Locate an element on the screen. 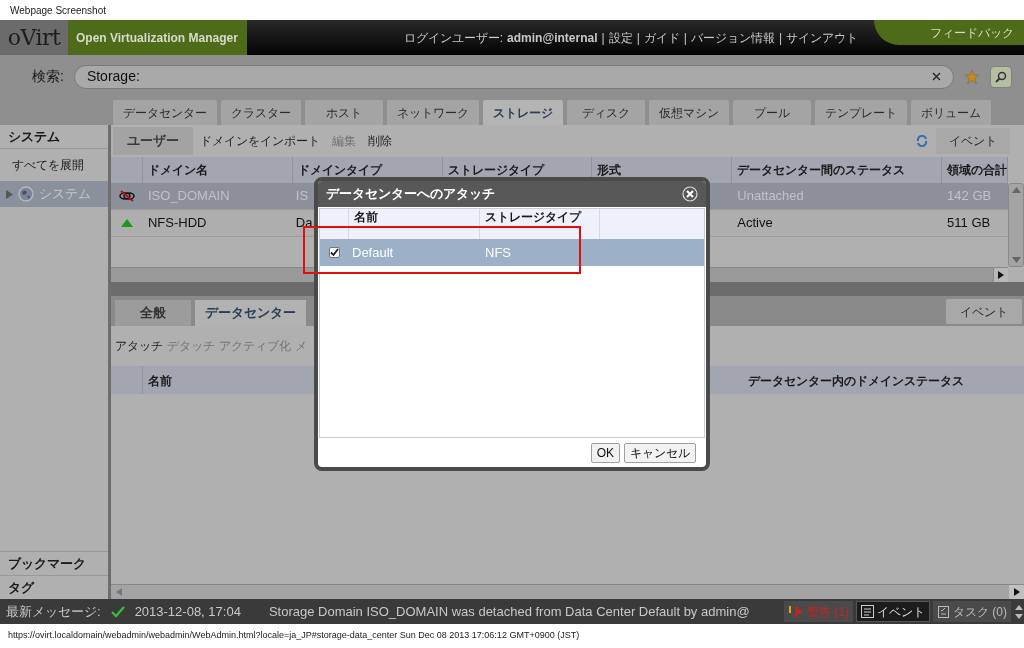  detail-tab: データセンター is located at coordinates (250, 313).